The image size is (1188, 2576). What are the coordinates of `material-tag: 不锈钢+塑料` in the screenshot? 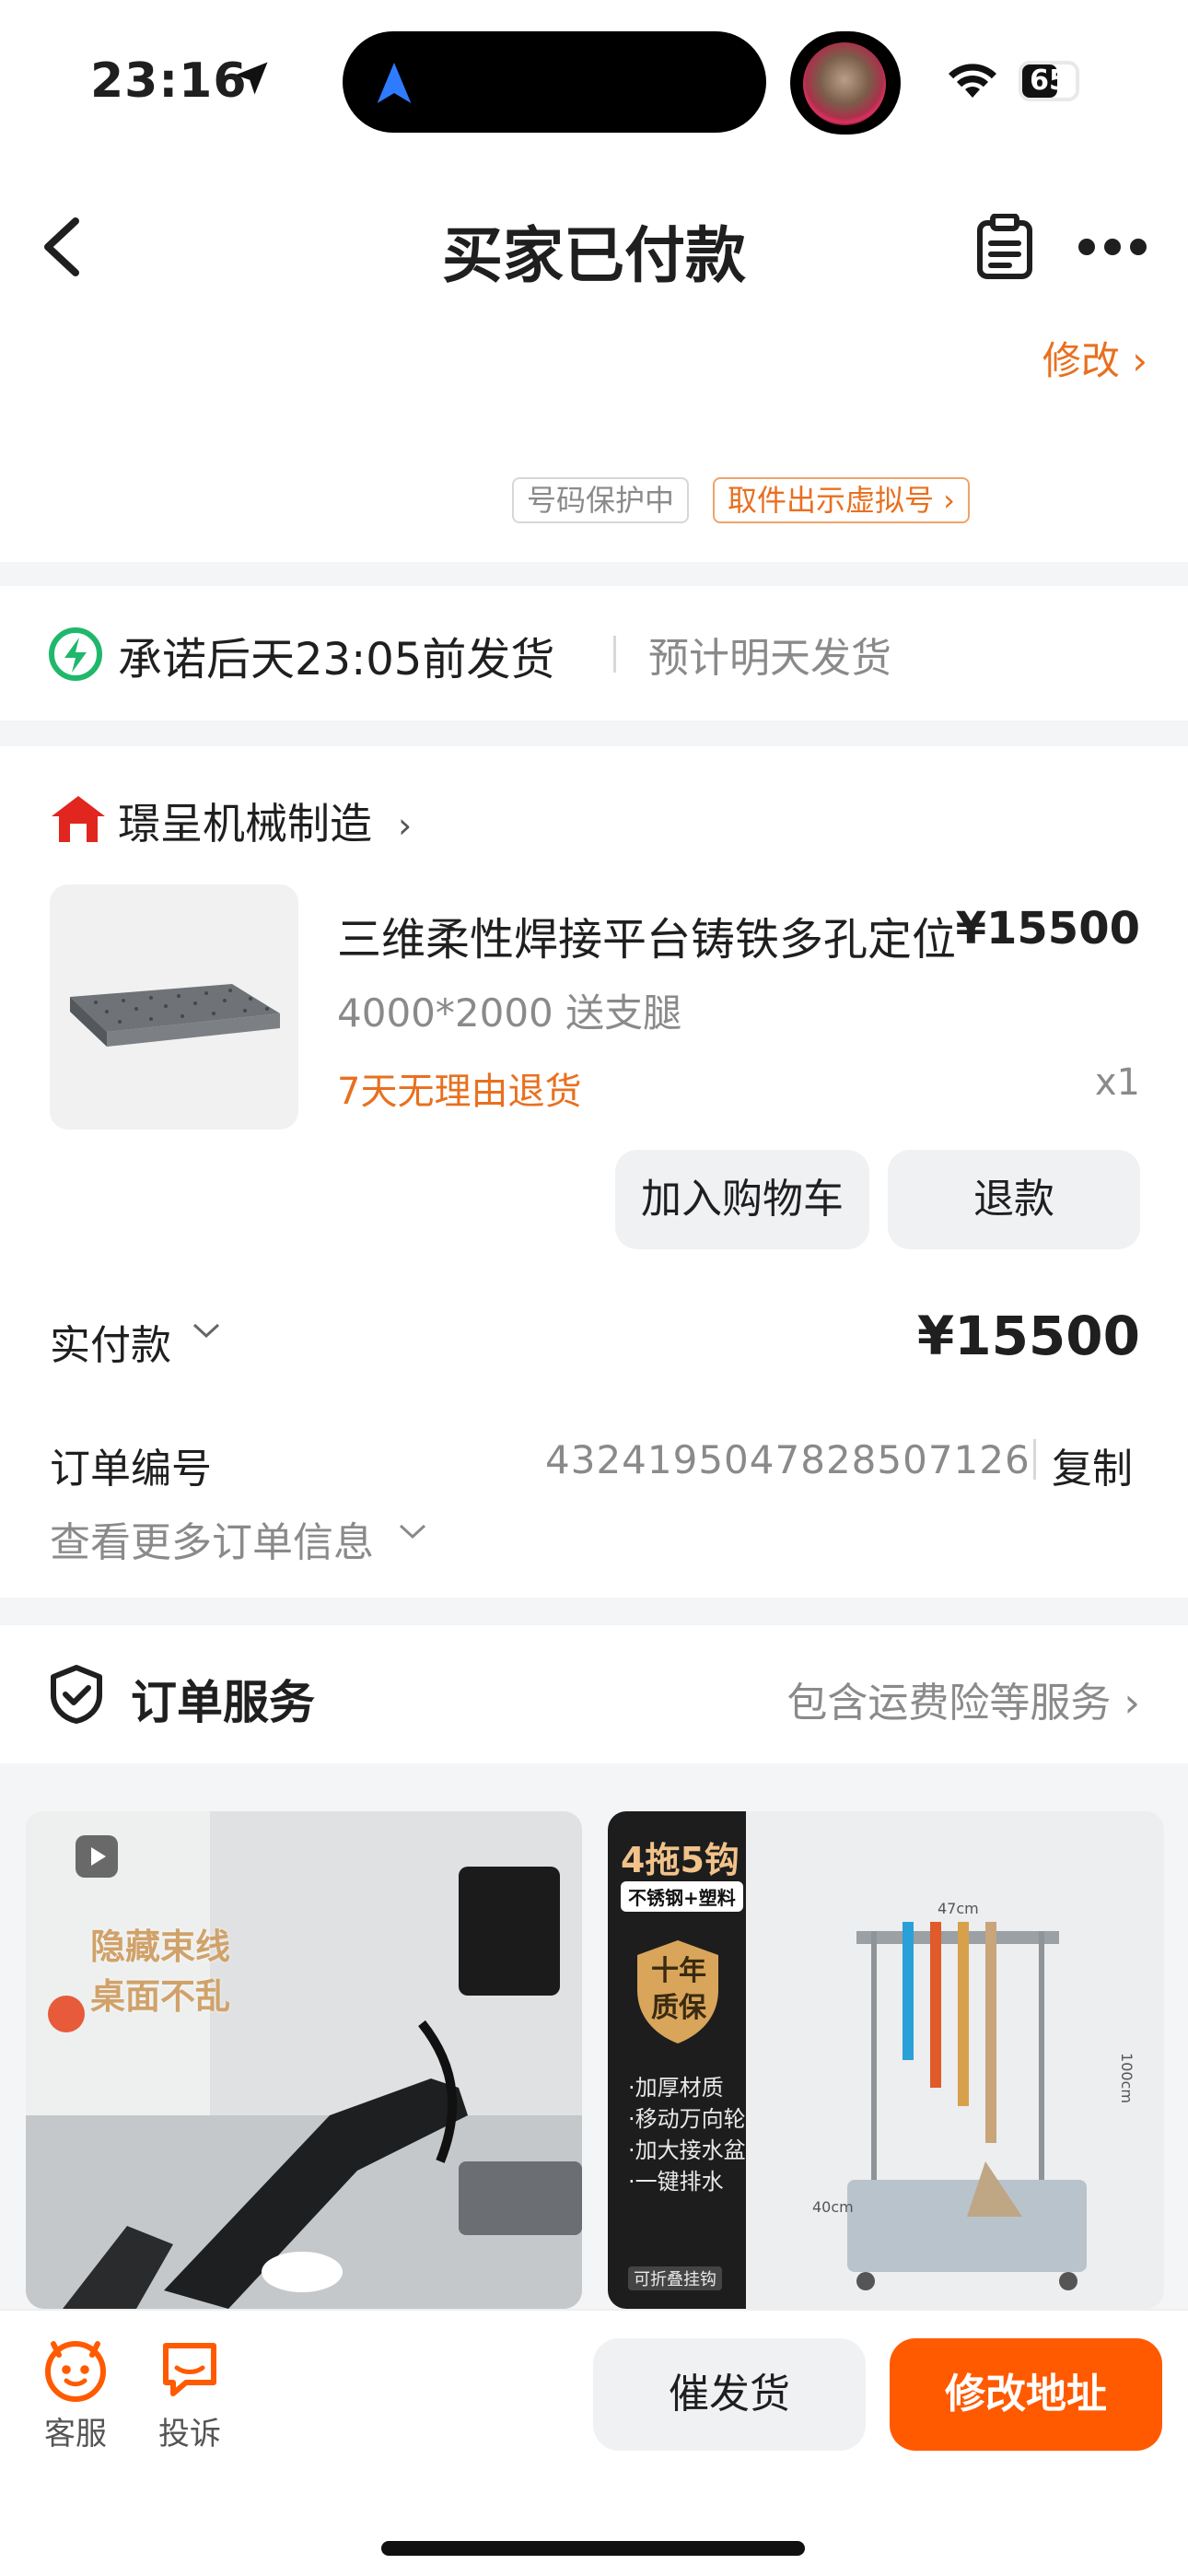 It's located at (682, 1897).